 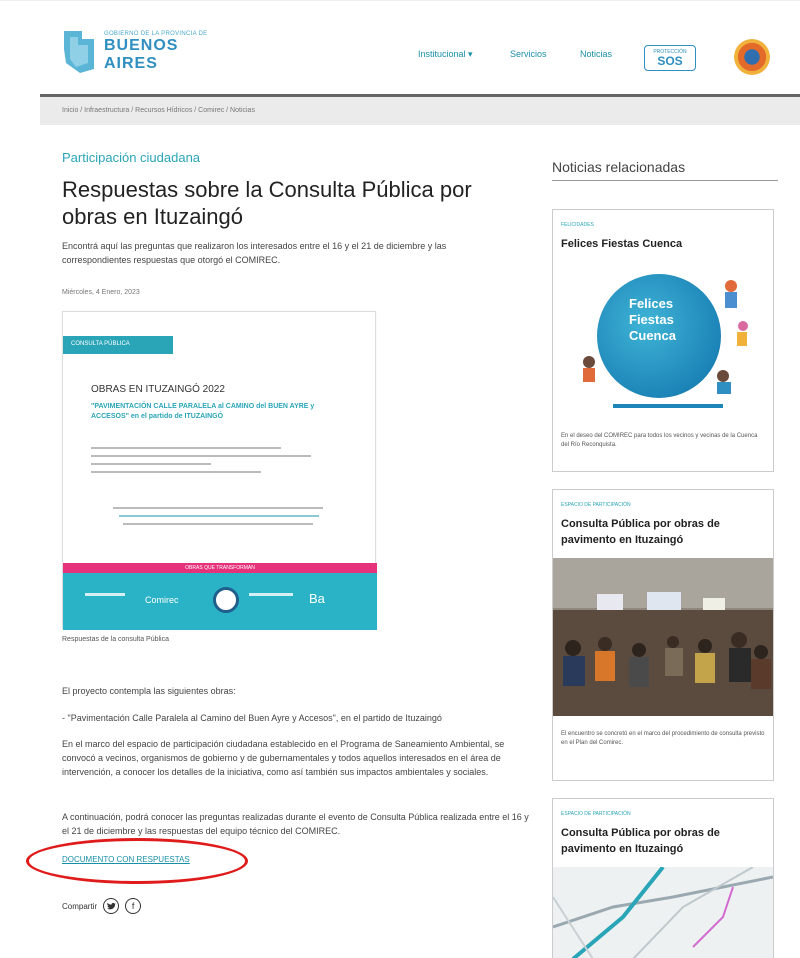 I want to click on meeting-photo, so click(x=663, y=637).